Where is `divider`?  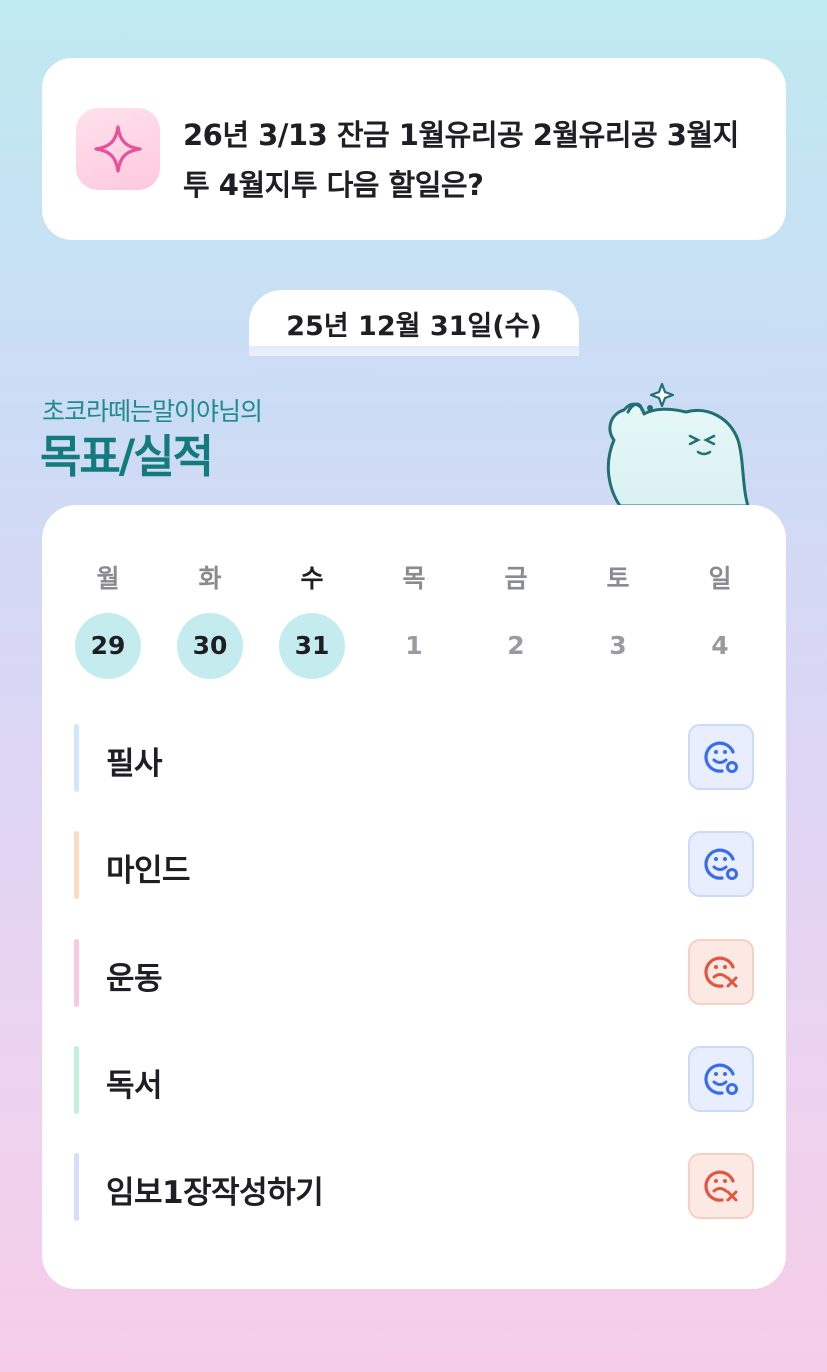 divider is located at coordinates (413, 361).